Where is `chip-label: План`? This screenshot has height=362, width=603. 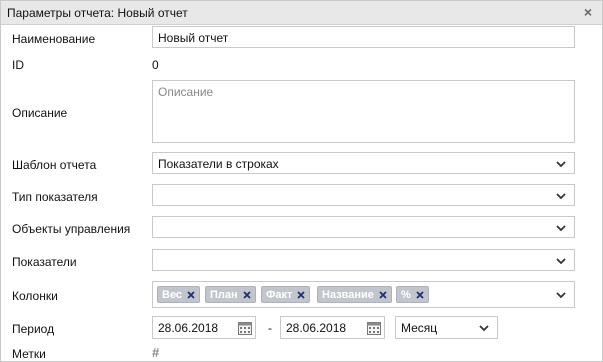
chip-label: План is located at coordinates (224, 294).